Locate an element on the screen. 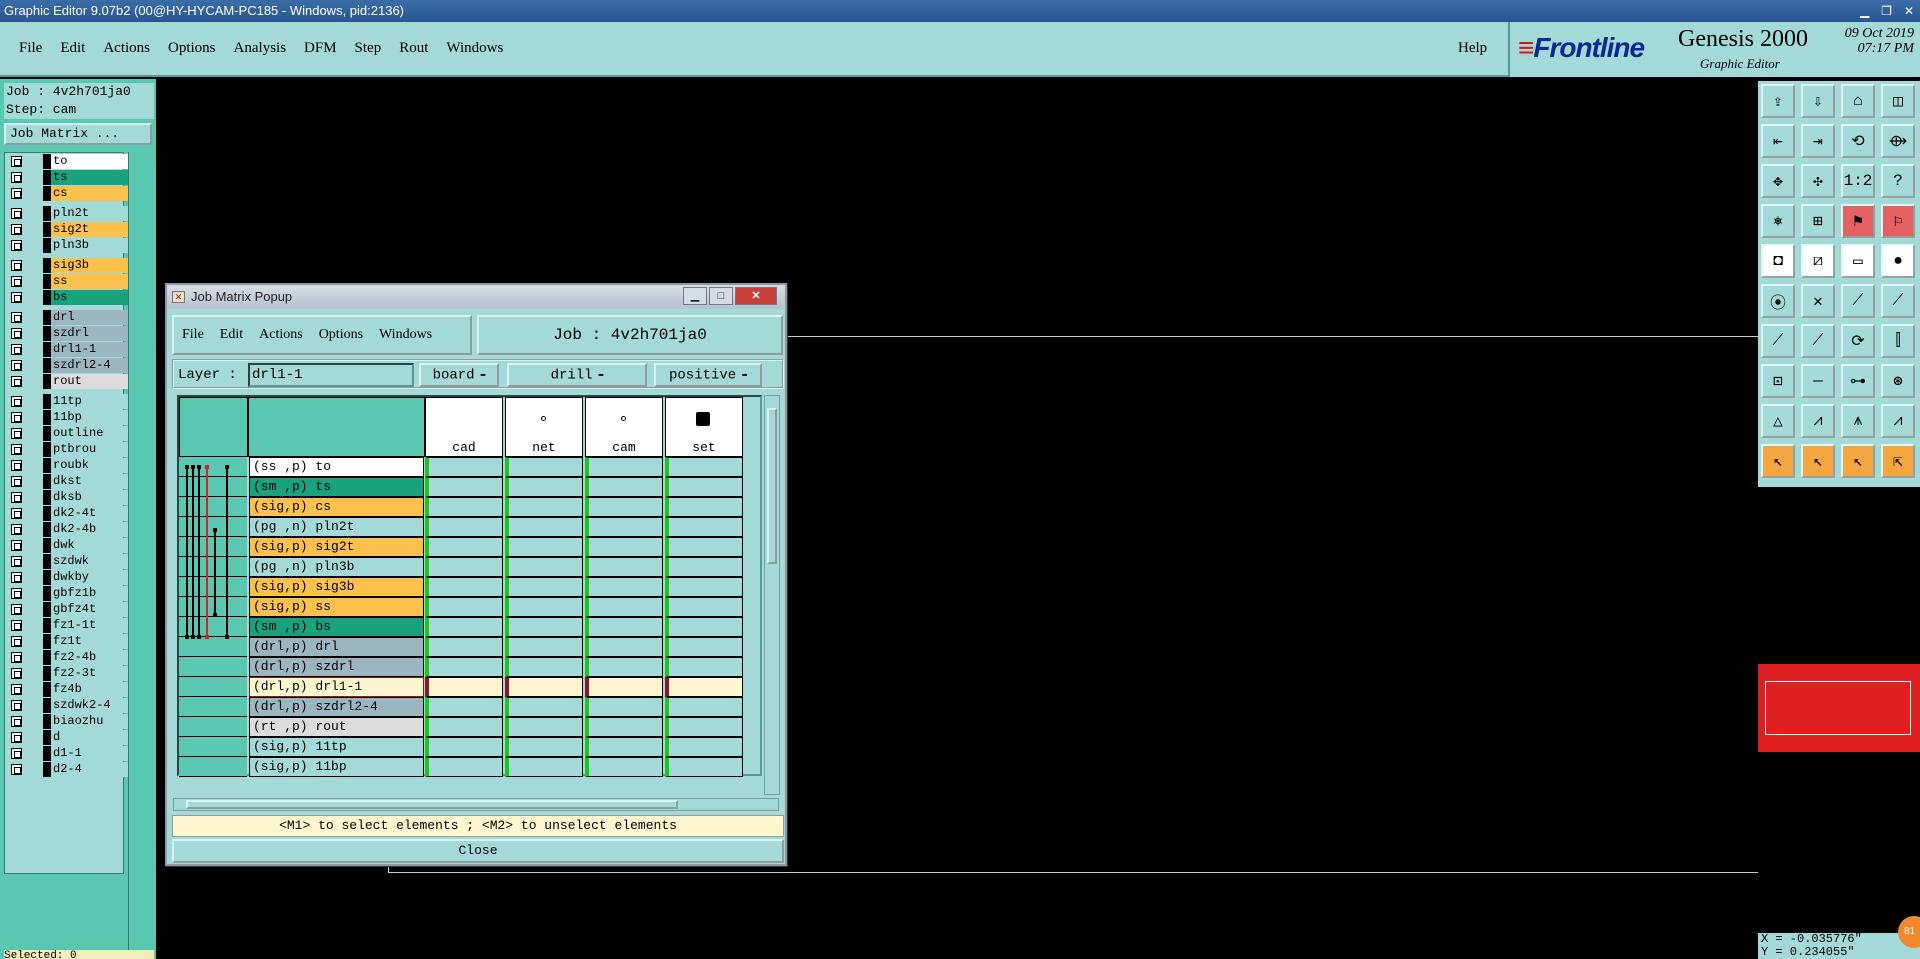 The width and height of the screenshot is (1920, 959). flag-icon: ⚑ is located at coordinates (1858, 221).